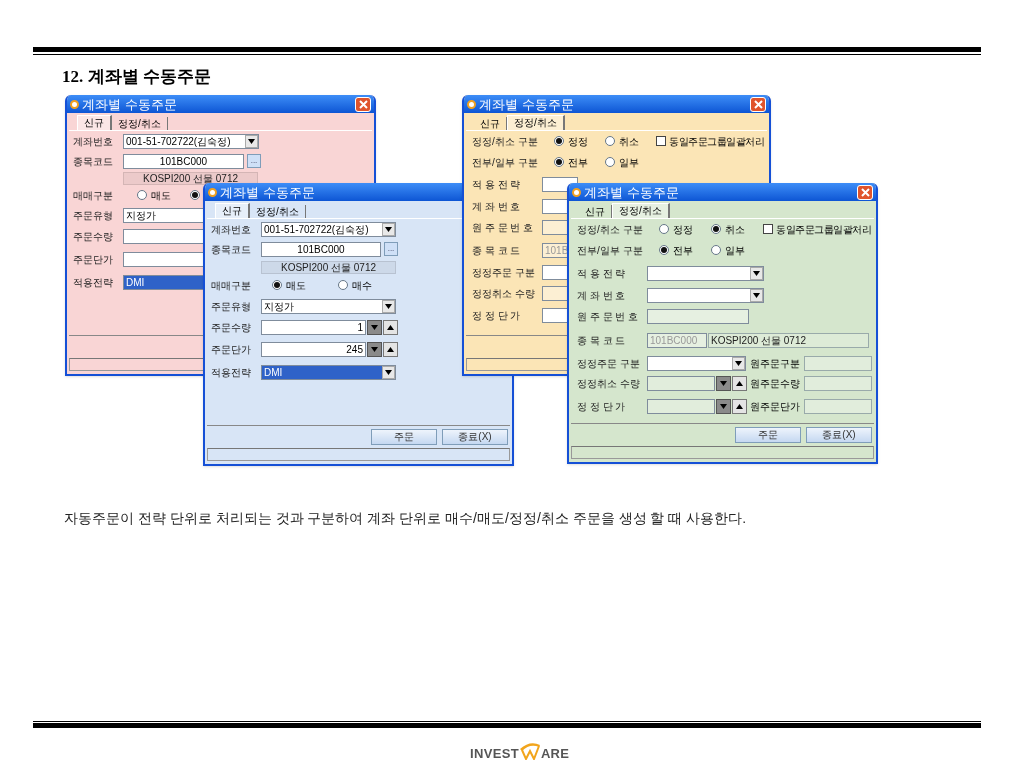 The width and height of the screenshot is (1024, 768). Describe the element at coordinates (775, 363) in the screenshot. I see `field-label: 원주문구분` at that location.